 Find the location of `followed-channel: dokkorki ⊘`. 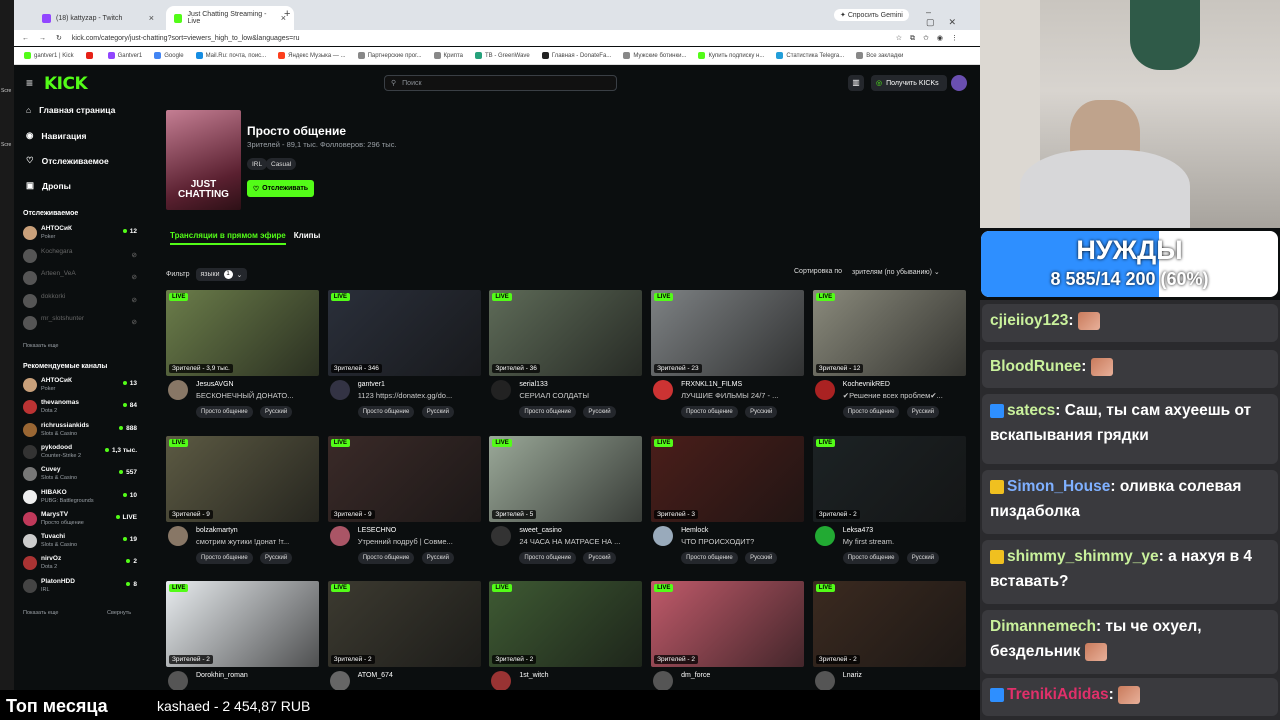

followed-channel: dokkorki ⊘ is located at coordinates (80, 302).